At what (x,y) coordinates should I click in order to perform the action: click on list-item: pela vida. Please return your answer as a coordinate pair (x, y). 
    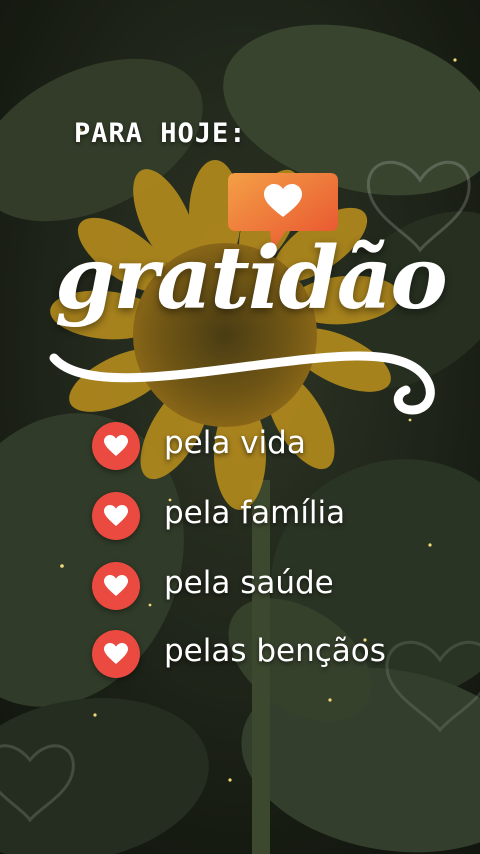
    Looking at the image, I should click on (272, 446).